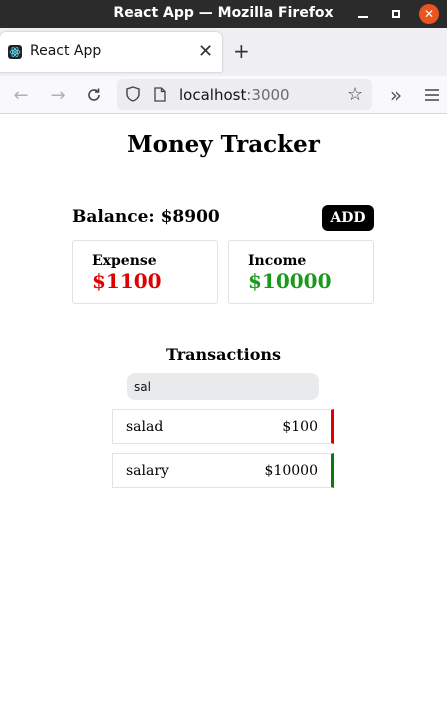  What do you see at coordinates (432, 95) in the screenshot?
I see `hamburger-menu-icon` at bounding box center [432, 95].